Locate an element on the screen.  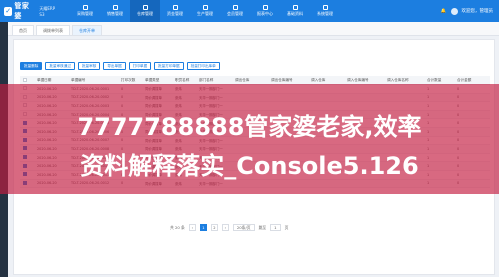
tab-1: 调拨单列表 is located at coordinates (53, 30).